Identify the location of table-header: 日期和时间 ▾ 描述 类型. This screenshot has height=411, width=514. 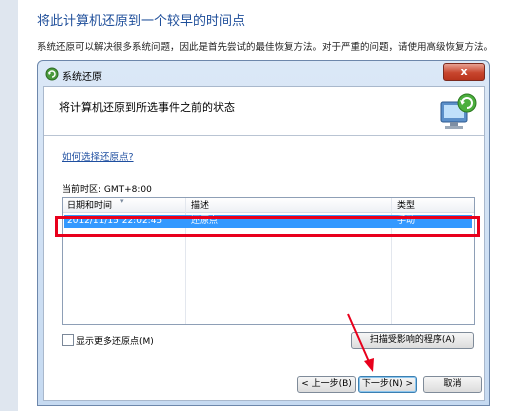
(269, 205).